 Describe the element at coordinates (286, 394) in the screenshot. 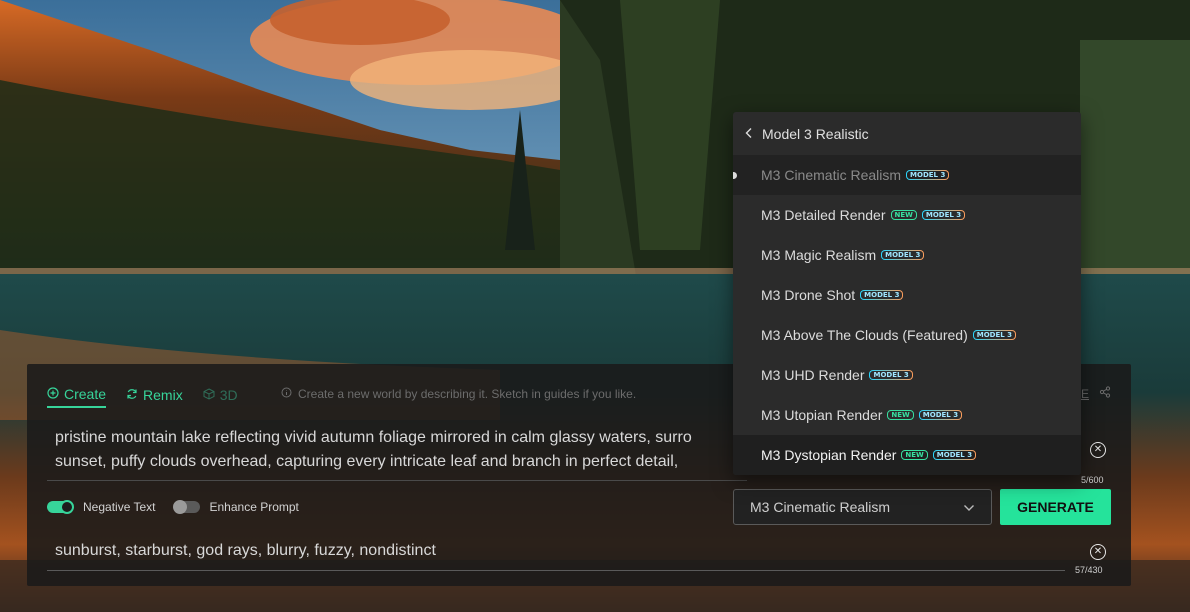

I see `info-icon` at that location.